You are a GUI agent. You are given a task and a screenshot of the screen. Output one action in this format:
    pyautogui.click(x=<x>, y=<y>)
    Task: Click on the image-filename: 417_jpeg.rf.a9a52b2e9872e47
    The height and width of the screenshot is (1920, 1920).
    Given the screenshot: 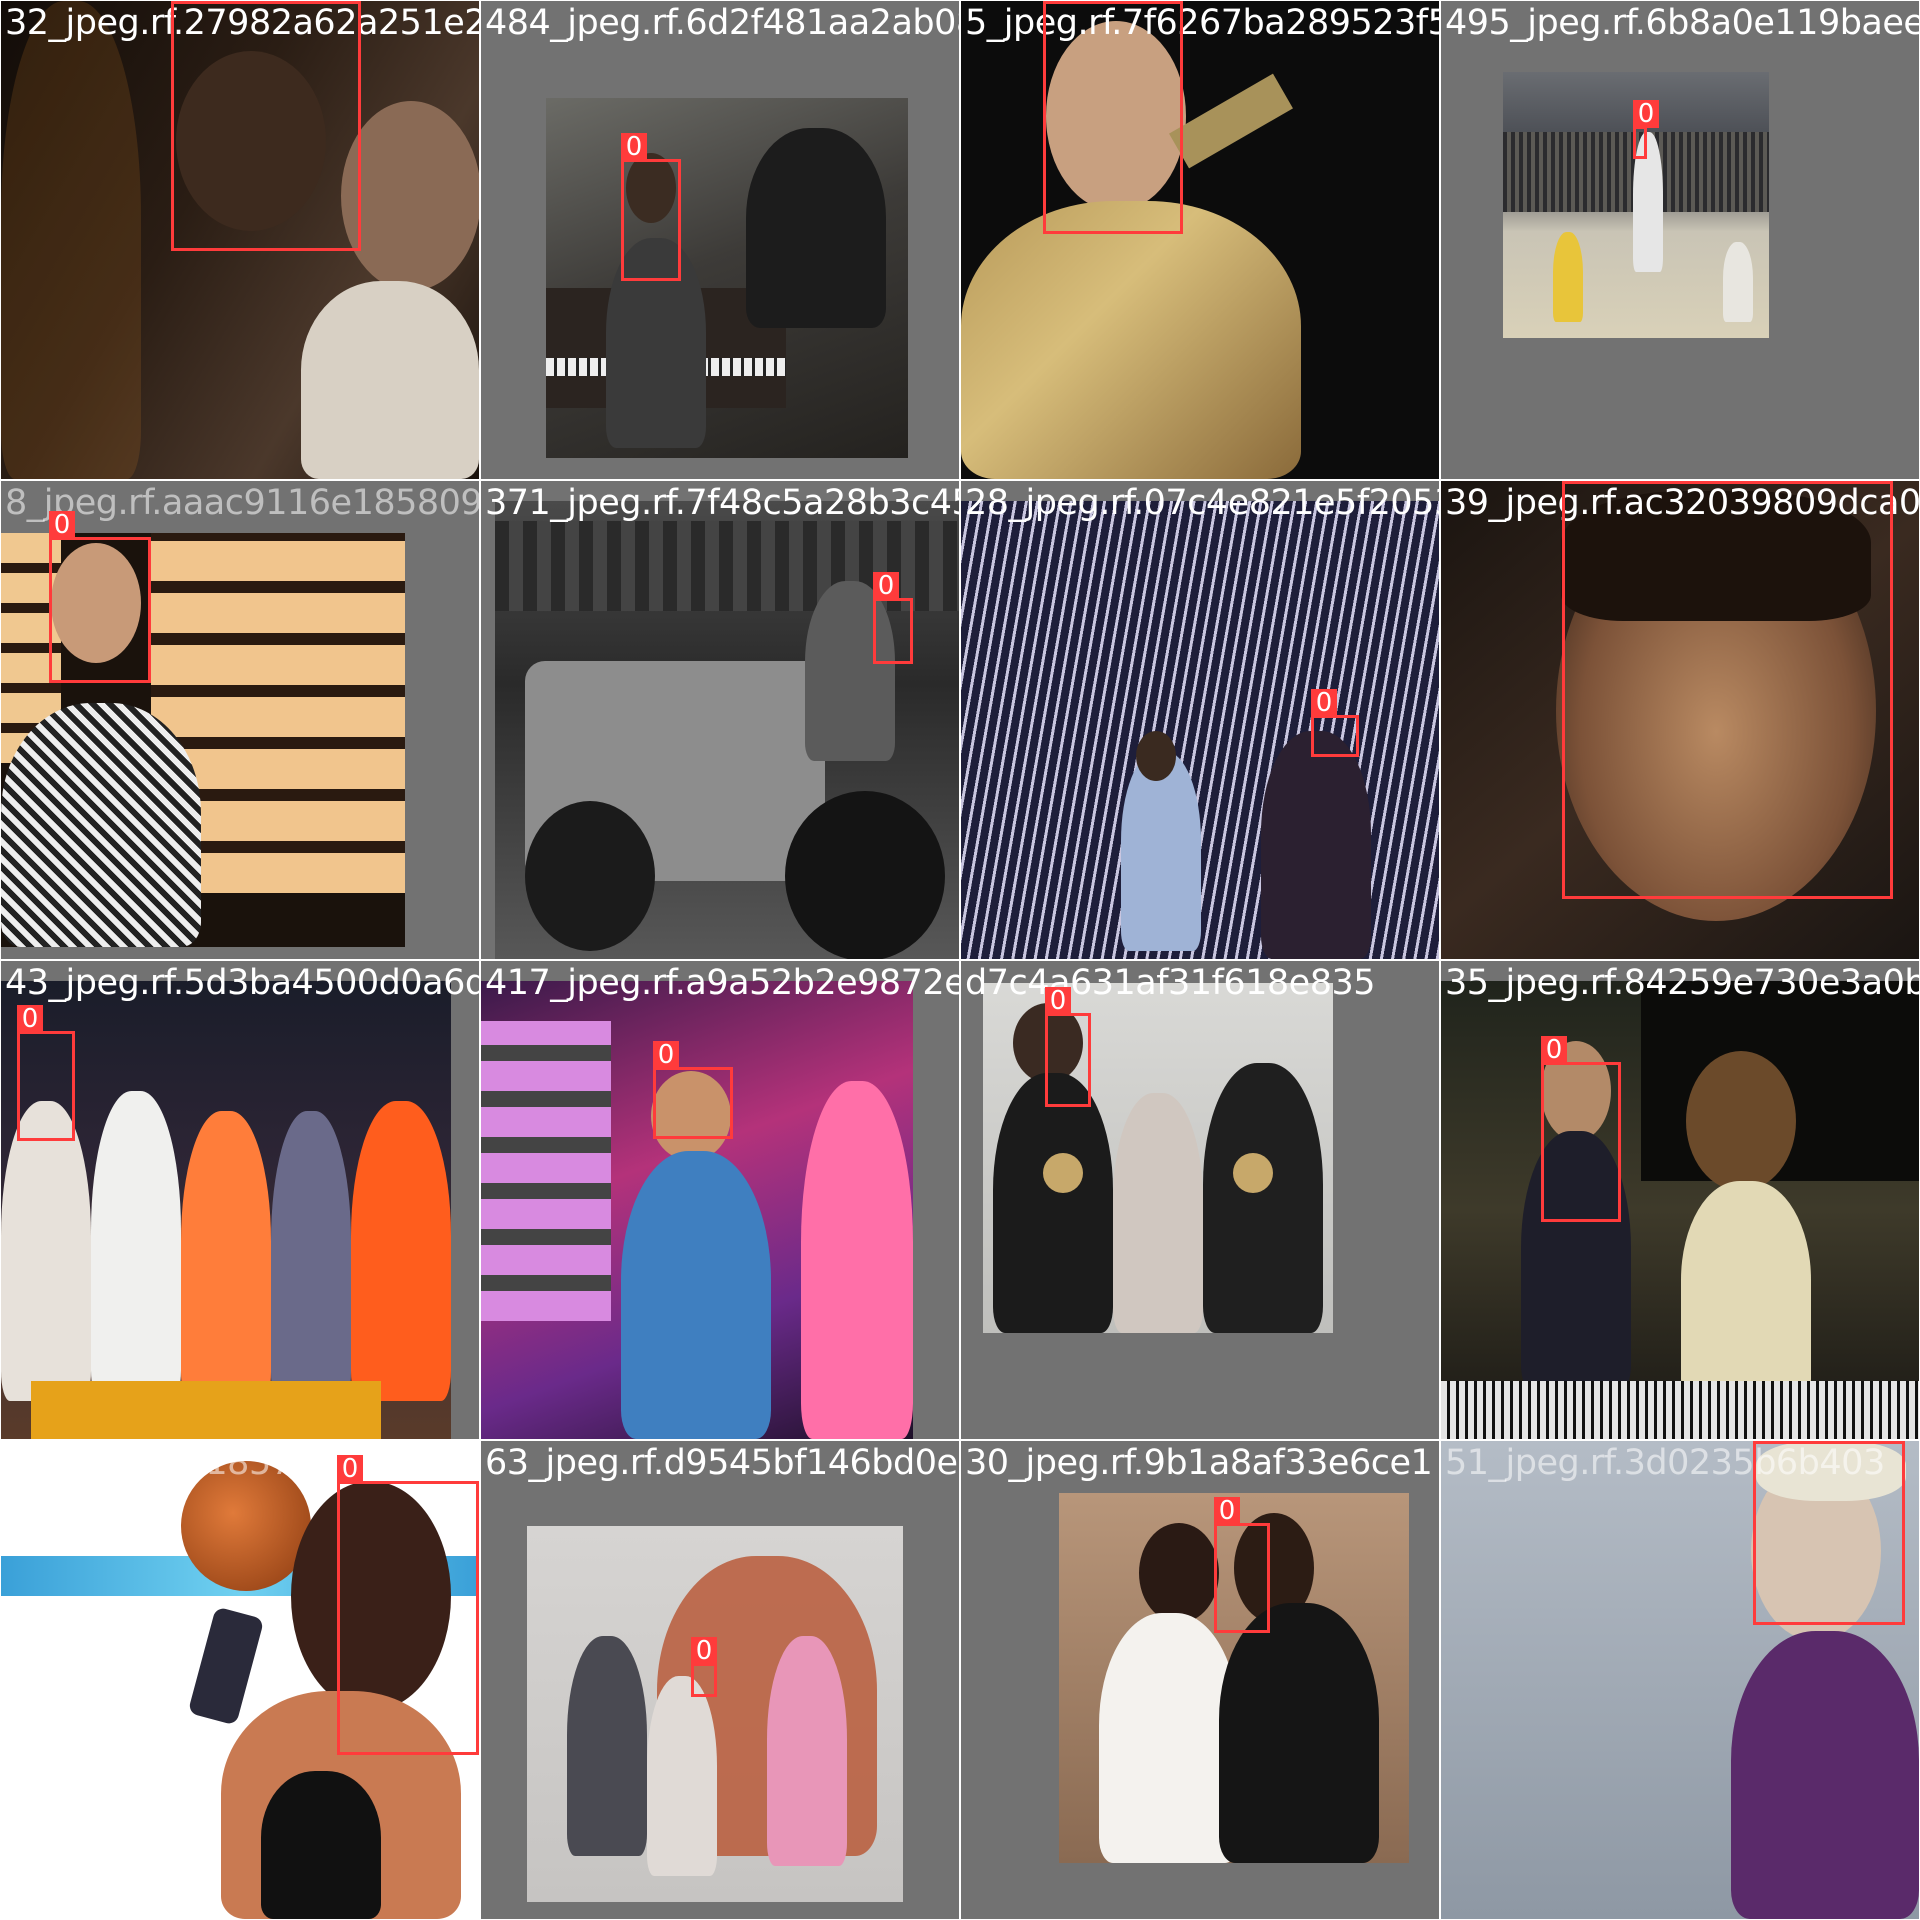 What is the action you would take?
    pyautogui.click(x=722, y=983)
    